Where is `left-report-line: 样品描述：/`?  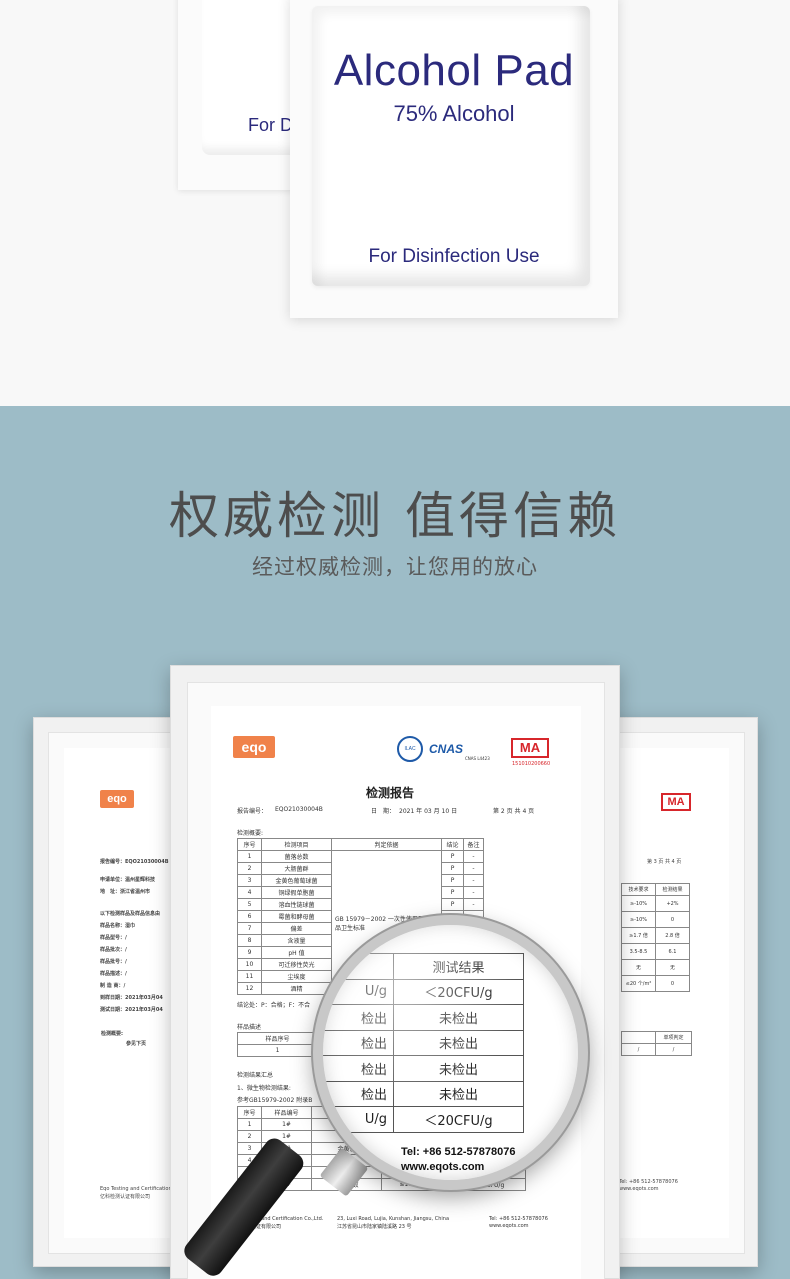
left-report-line: 样品描述：/ is located at coordinates (113, 974).